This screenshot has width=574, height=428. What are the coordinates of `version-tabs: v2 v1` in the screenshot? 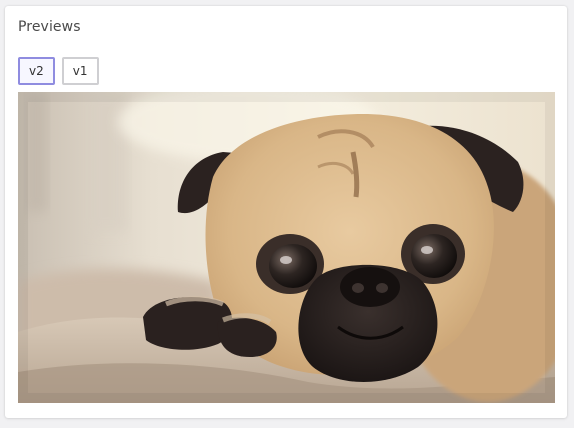 It's located at (58, 71).